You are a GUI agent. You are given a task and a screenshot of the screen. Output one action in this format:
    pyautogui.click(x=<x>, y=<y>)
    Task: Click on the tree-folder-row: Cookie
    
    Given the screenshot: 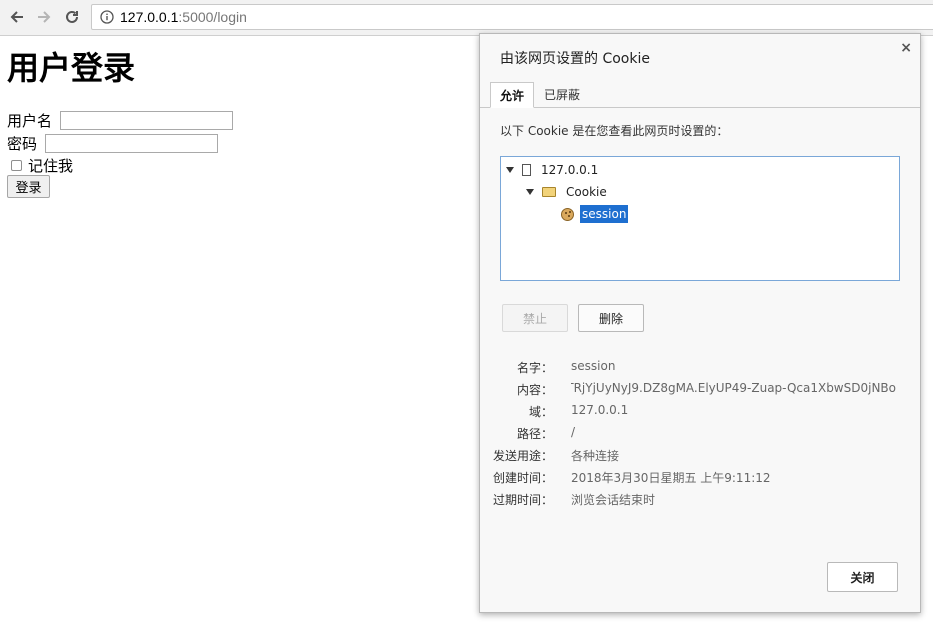 What is the action you would take?
    pyautogui.click(x=566, y=192)
    